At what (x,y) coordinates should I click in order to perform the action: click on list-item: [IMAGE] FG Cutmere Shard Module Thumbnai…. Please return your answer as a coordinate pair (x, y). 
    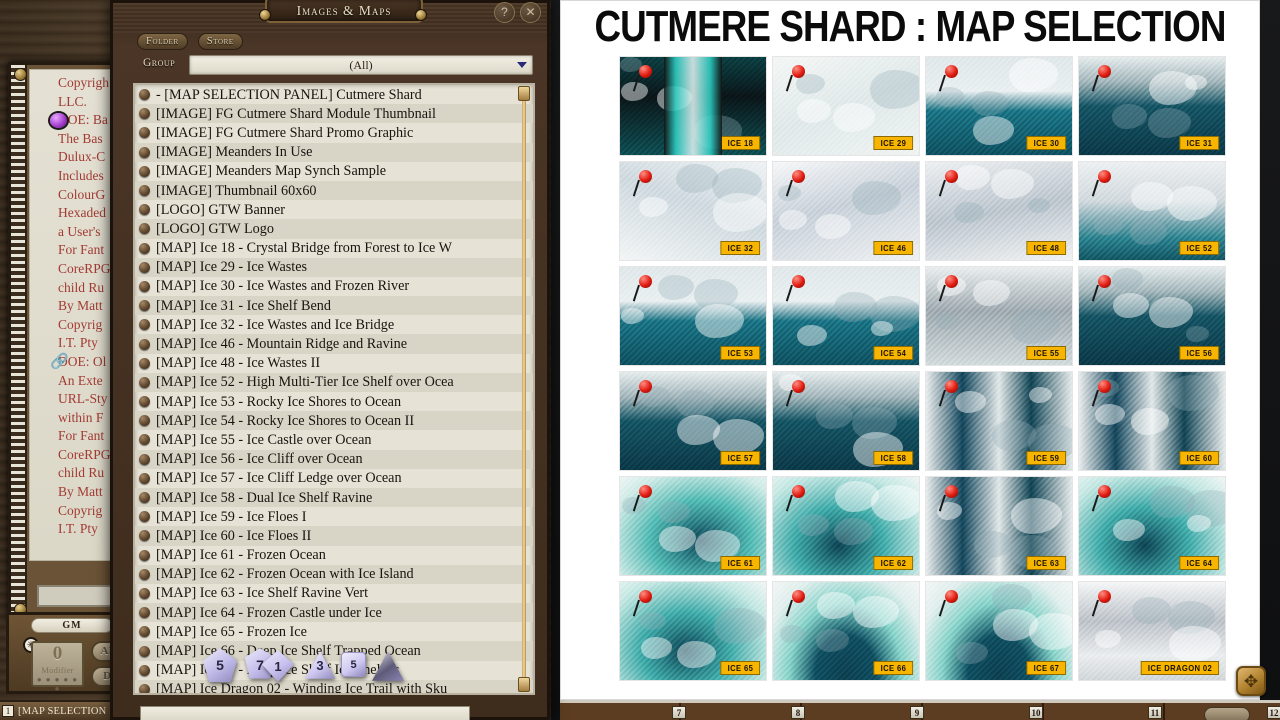
    Looking at the image, I should click on (334, 114).